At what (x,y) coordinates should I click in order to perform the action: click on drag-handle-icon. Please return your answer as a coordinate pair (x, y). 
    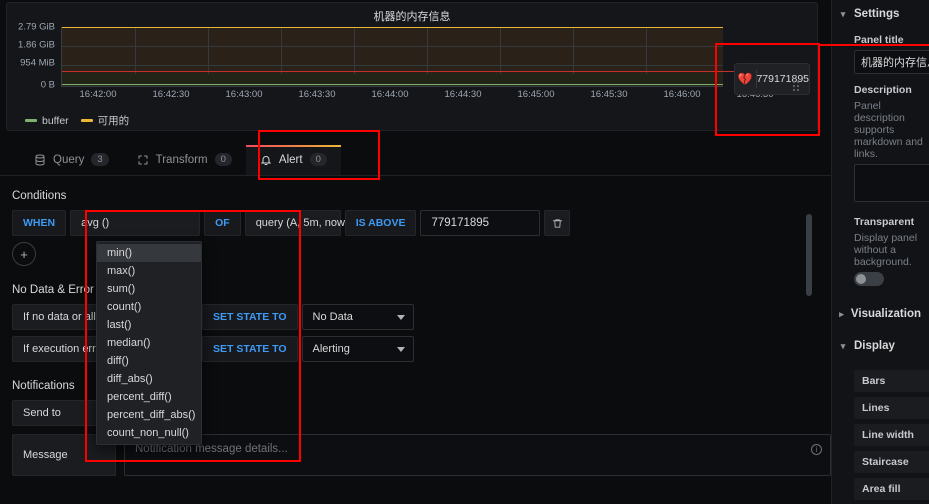
    Looking at the image, I should click on (798, 86).